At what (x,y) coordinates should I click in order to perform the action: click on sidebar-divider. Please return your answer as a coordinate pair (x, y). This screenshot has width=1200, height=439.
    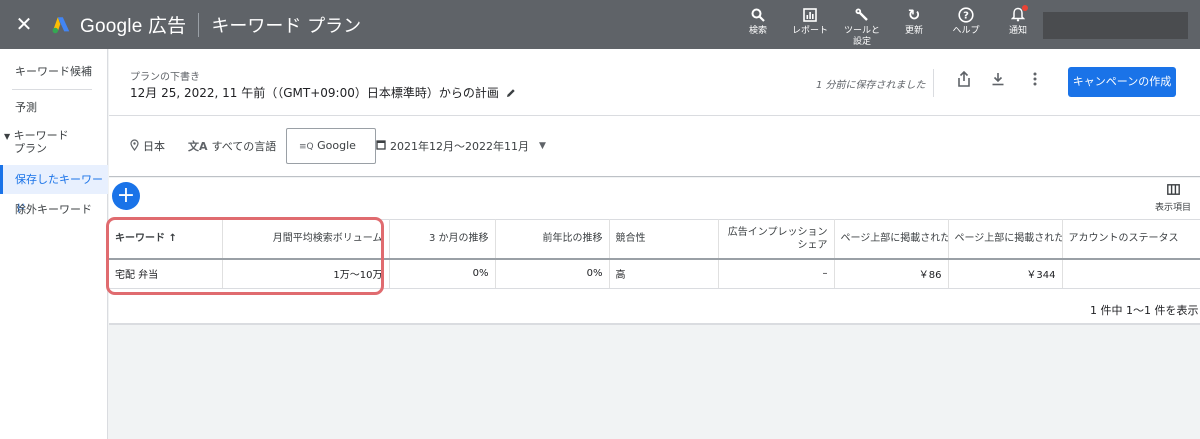
    Looking at the image, I should click on (52, 89).